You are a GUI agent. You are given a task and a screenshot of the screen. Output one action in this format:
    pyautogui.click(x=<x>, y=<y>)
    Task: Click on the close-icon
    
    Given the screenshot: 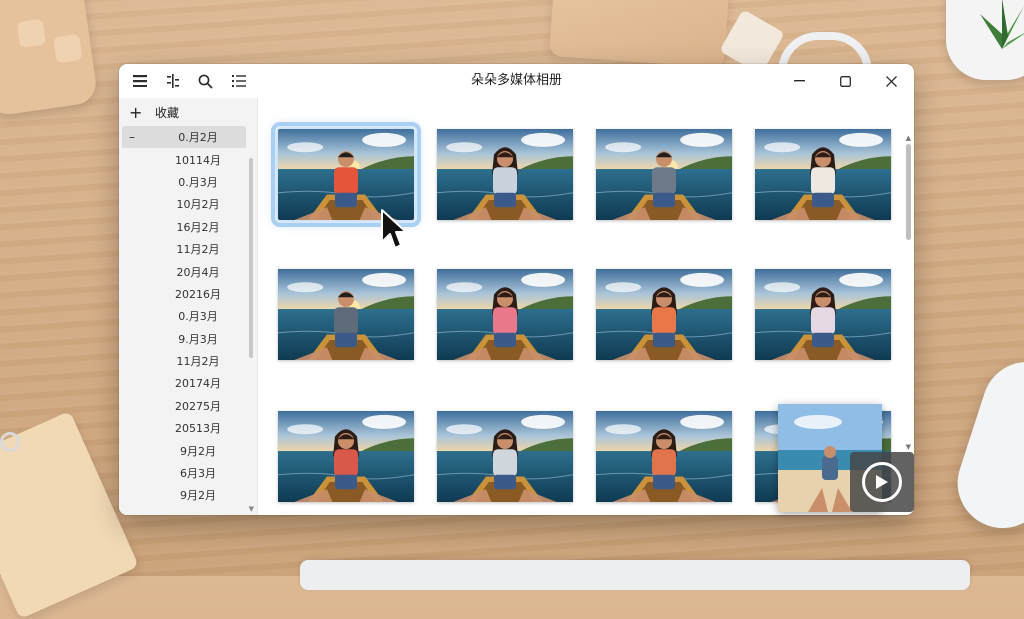 What is the action you would take?
    pyautogui.click(x=891, y=81)
    